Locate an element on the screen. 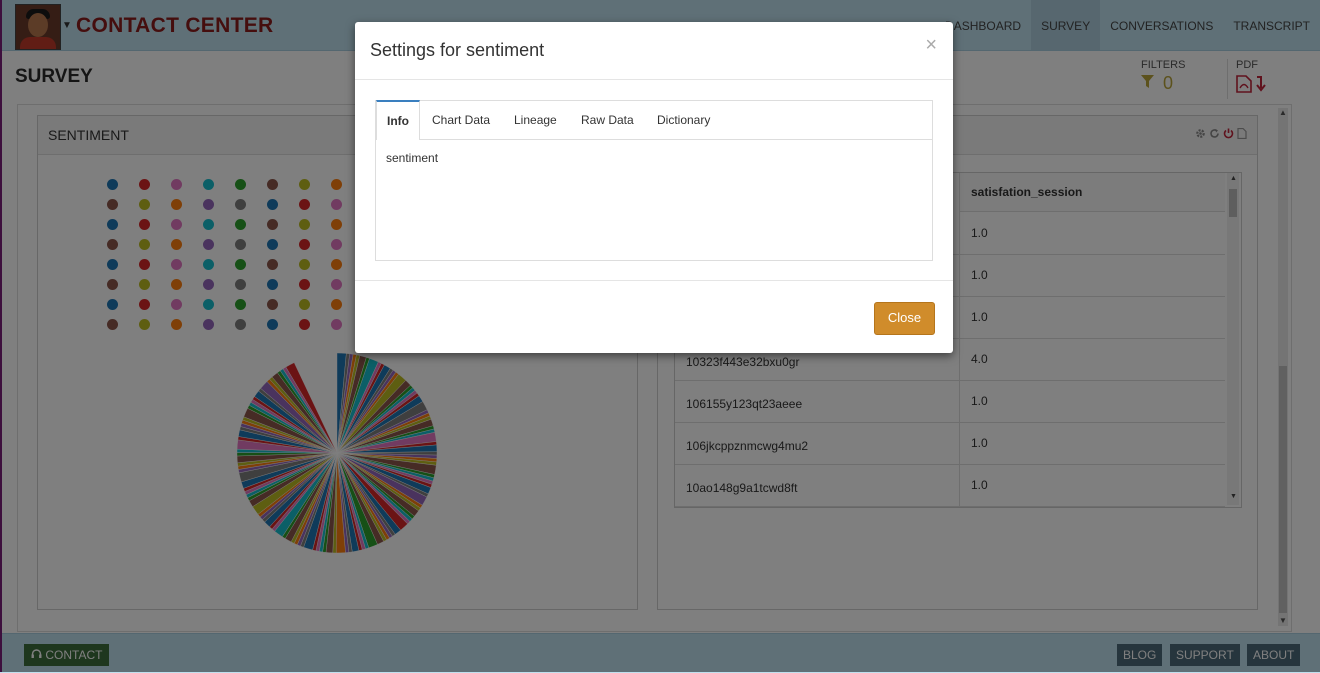  close-button: Close is located at coordinates (904, 318).